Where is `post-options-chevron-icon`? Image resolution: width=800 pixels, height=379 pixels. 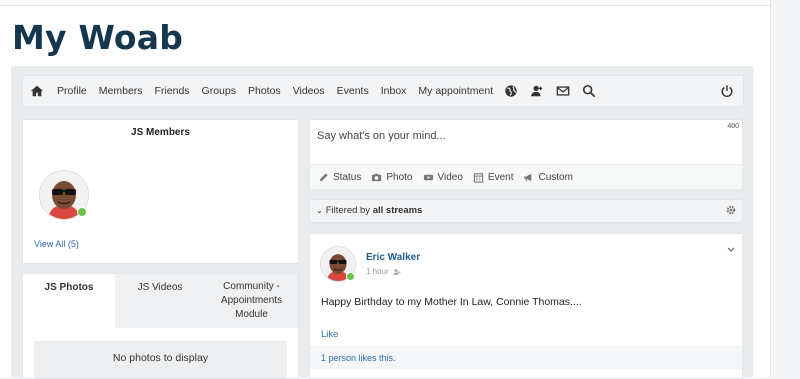
post-options-chevron-icon is located at coordinates (731, 249).